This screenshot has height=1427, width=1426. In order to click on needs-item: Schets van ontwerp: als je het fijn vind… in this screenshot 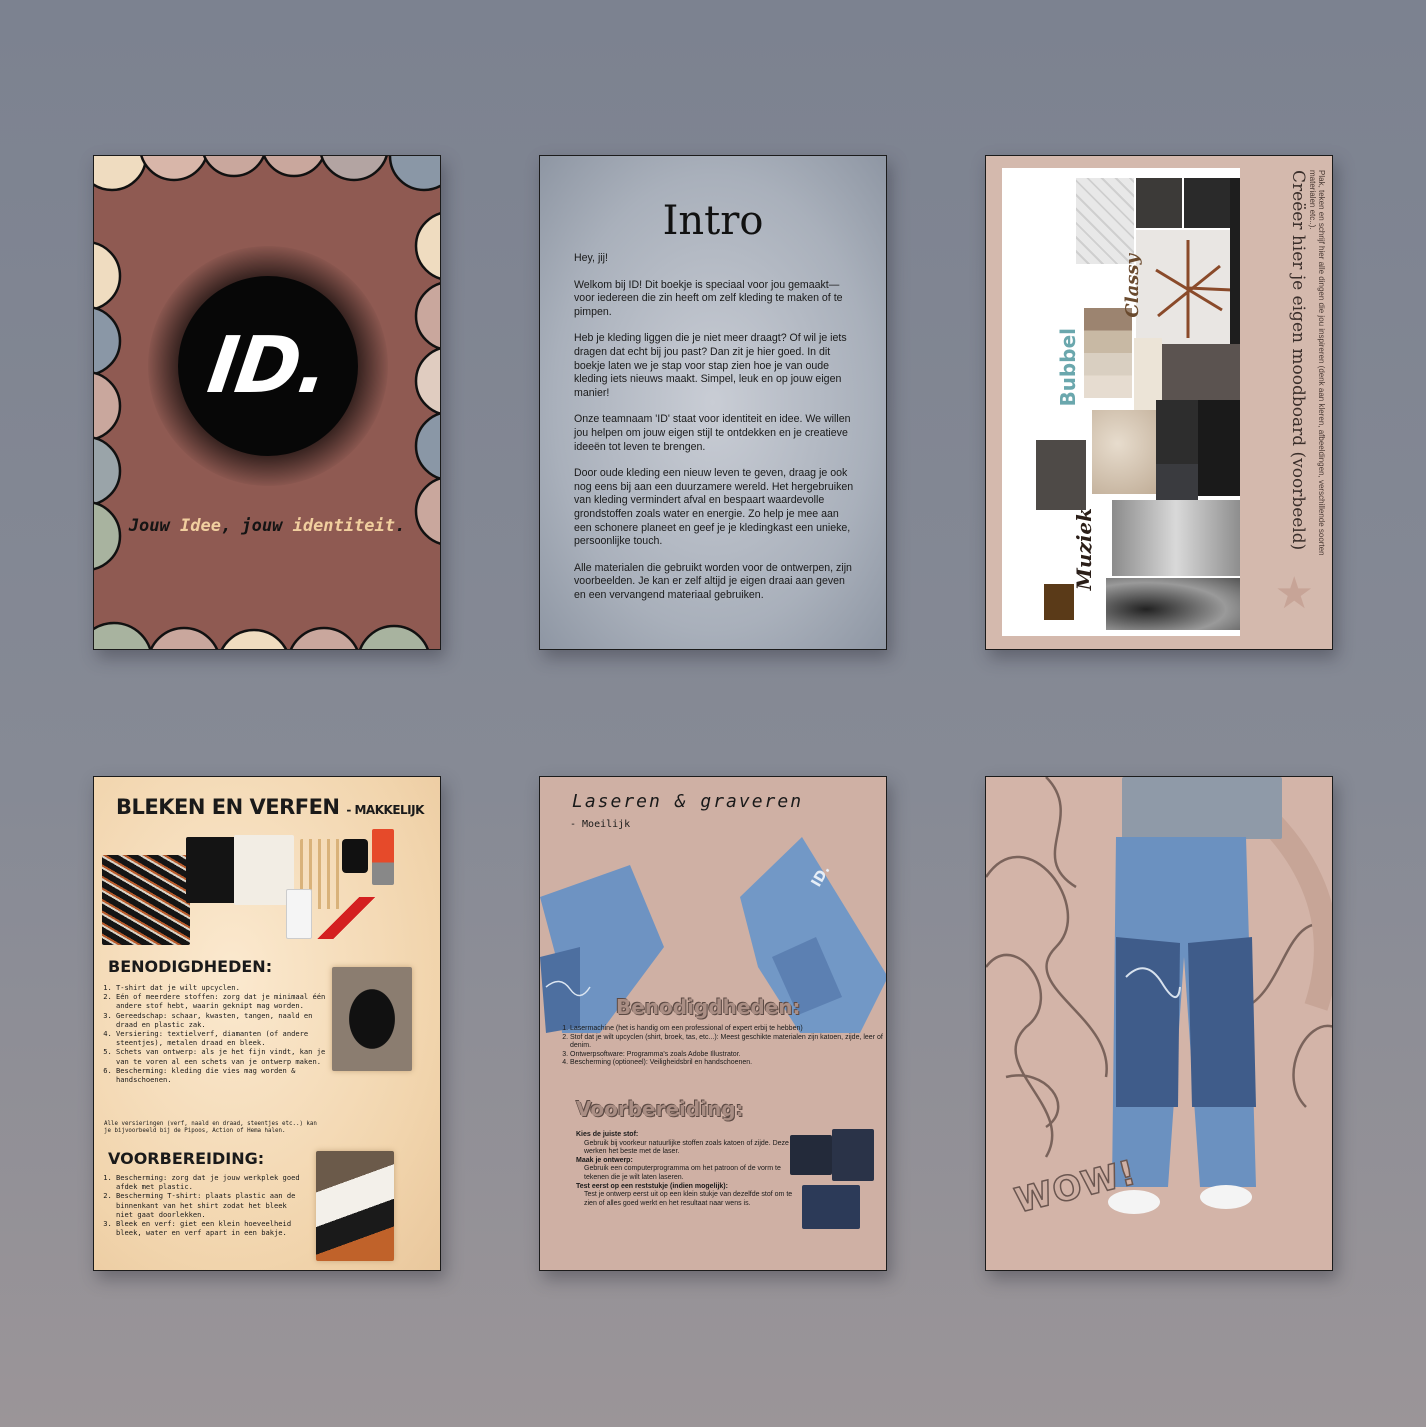, I will do `click(227, 1056)`.